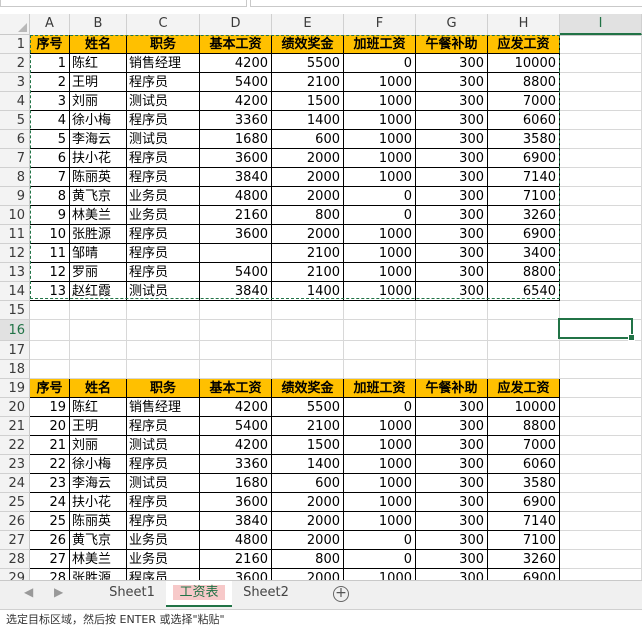  I want to click on table-cell: 7, so click(50, 177).